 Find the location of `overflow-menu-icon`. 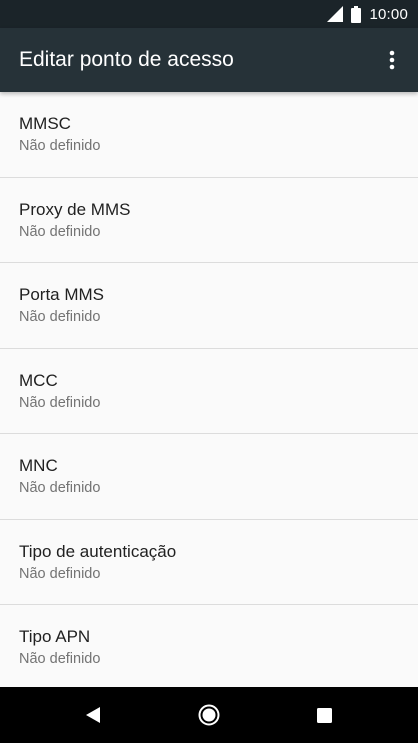

overflow-menu-icon is located at coordinates (392, 60).